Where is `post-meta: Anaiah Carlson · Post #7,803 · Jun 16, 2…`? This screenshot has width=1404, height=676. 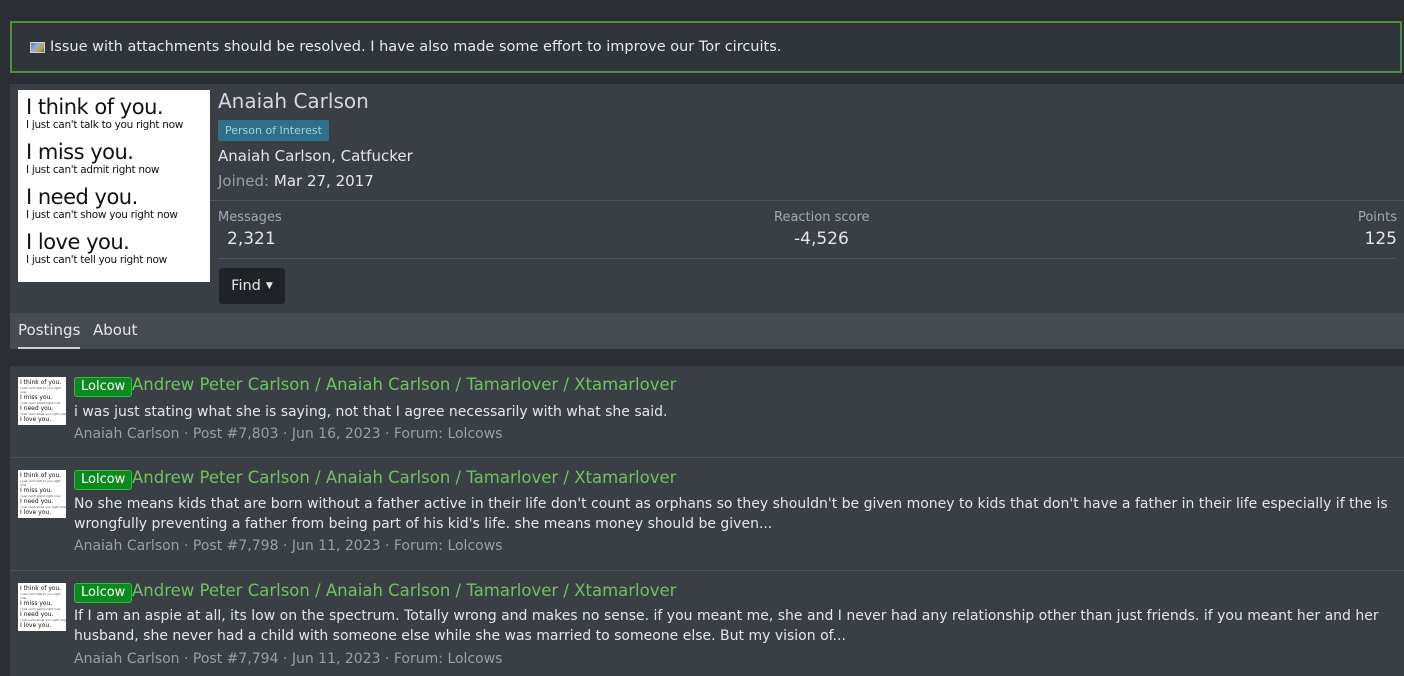
post-meta: Anaiah Carlson · Post #7,803 · Jun 16, 2… is located at coordinates (288, 434).